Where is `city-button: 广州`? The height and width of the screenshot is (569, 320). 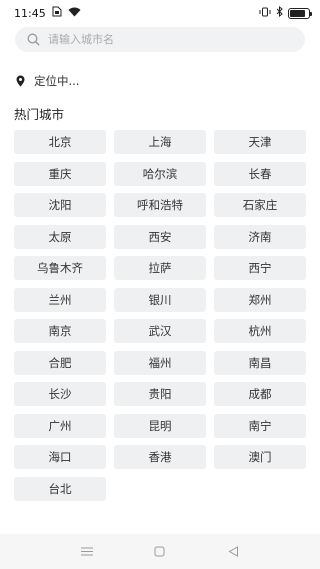
city-button: 广州 is located at coordinates (60, 425).